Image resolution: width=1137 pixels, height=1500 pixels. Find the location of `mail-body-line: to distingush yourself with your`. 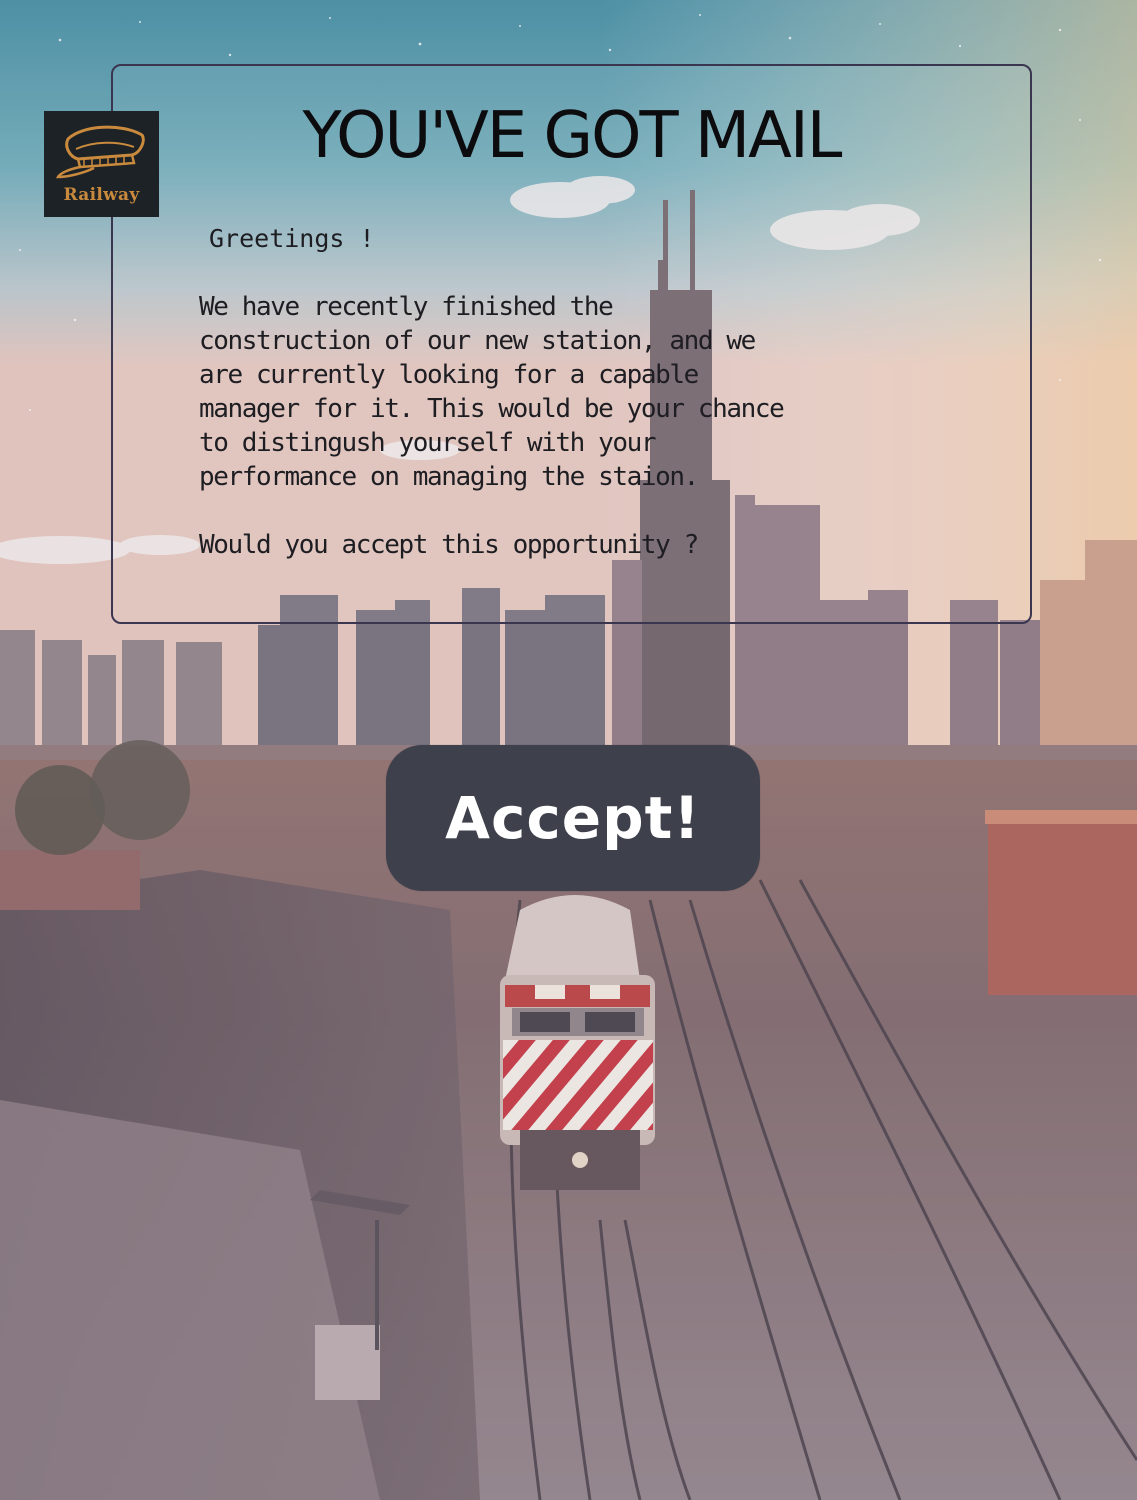

mail-body-line: to distingush yourself with your is located at coordinates (428, 443).